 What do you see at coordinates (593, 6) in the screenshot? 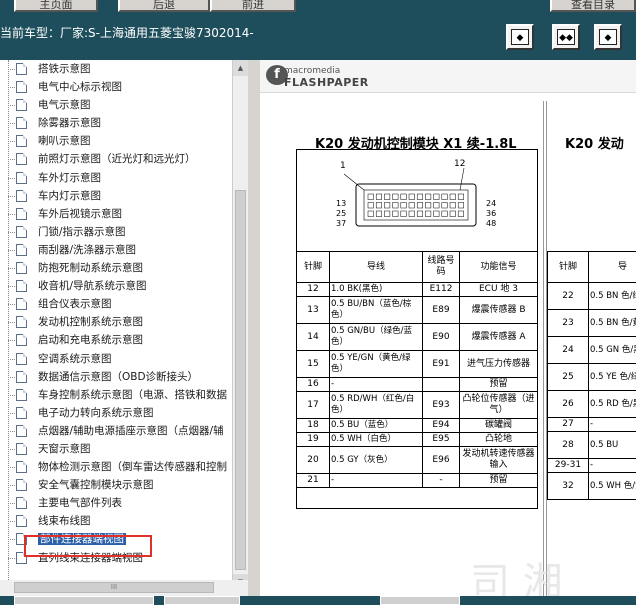
I see `catalog-button: 查看目录` at bounding box center [593, 6].